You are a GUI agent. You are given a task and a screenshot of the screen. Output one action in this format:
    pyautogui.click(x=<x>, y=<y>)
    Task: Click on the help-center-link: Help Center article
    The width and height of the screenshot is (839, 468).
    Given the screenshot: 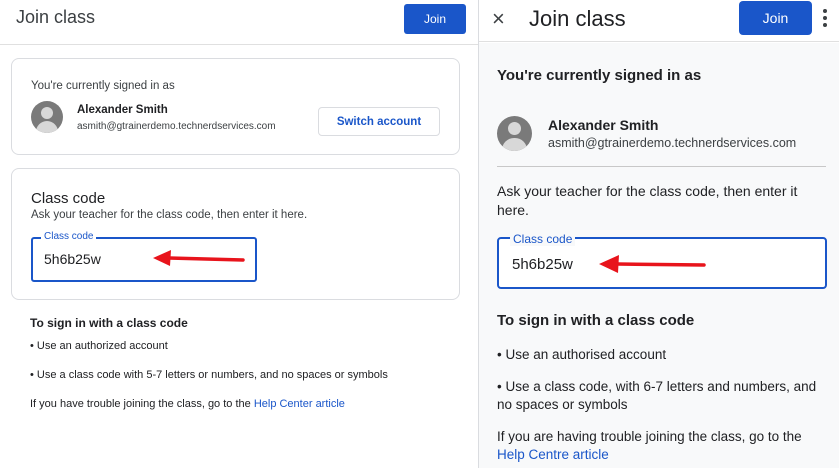 What is the action you would take?
    pyautogui.click(x=299, y=404)
    